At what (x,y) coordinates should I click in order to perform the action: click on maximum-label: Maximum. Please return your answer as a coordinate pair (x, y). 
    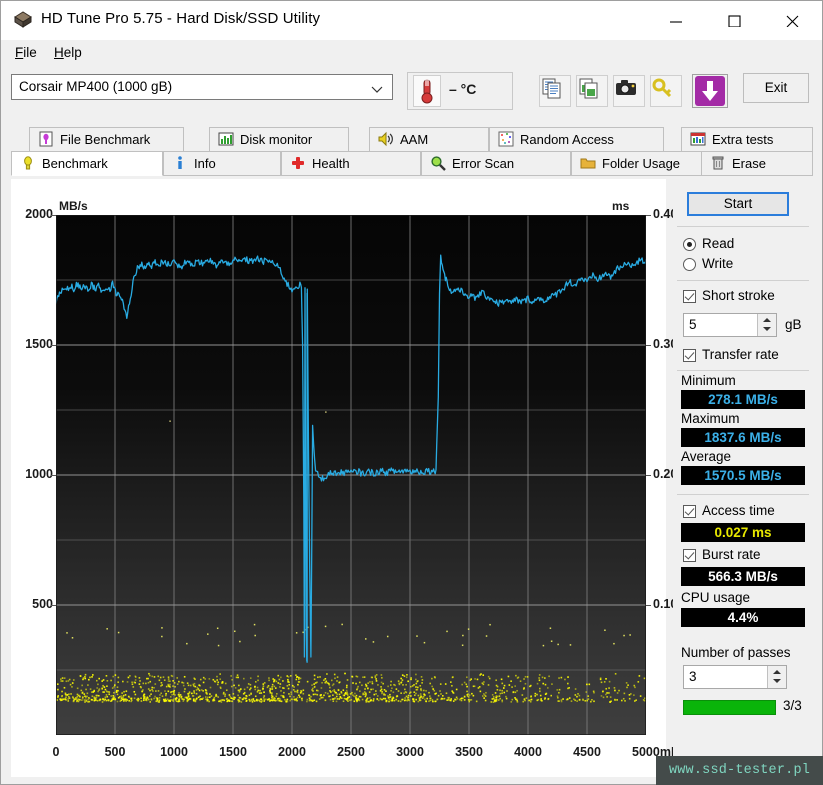
    Looking at the image, I should click on (710, 418).